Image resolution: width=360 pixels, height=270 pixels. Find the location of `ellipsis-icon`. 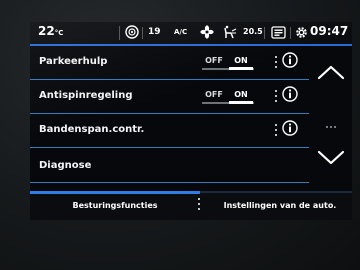

ellipsis-icon is located at coordinates (331, 121).